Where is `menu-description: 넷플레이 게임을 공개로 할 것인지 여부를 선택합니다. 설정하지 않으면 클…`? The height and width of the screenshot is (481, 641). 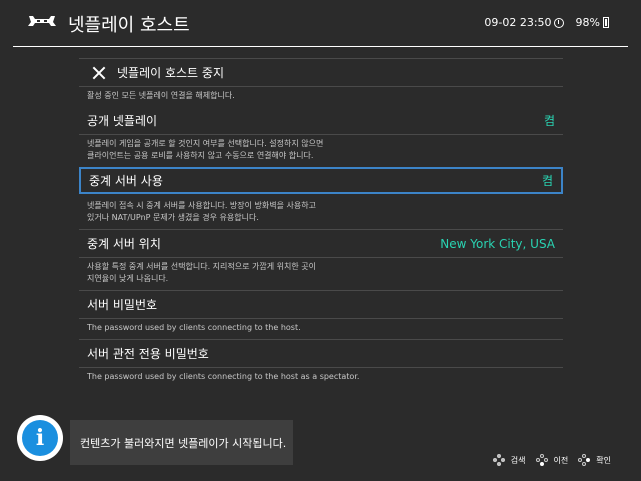
menu-description: 넷플레이 게임을 공개로 할 것인지 여부를 선택합니다. 설정하지 않으면 클… is located at coordinates (321, 151).